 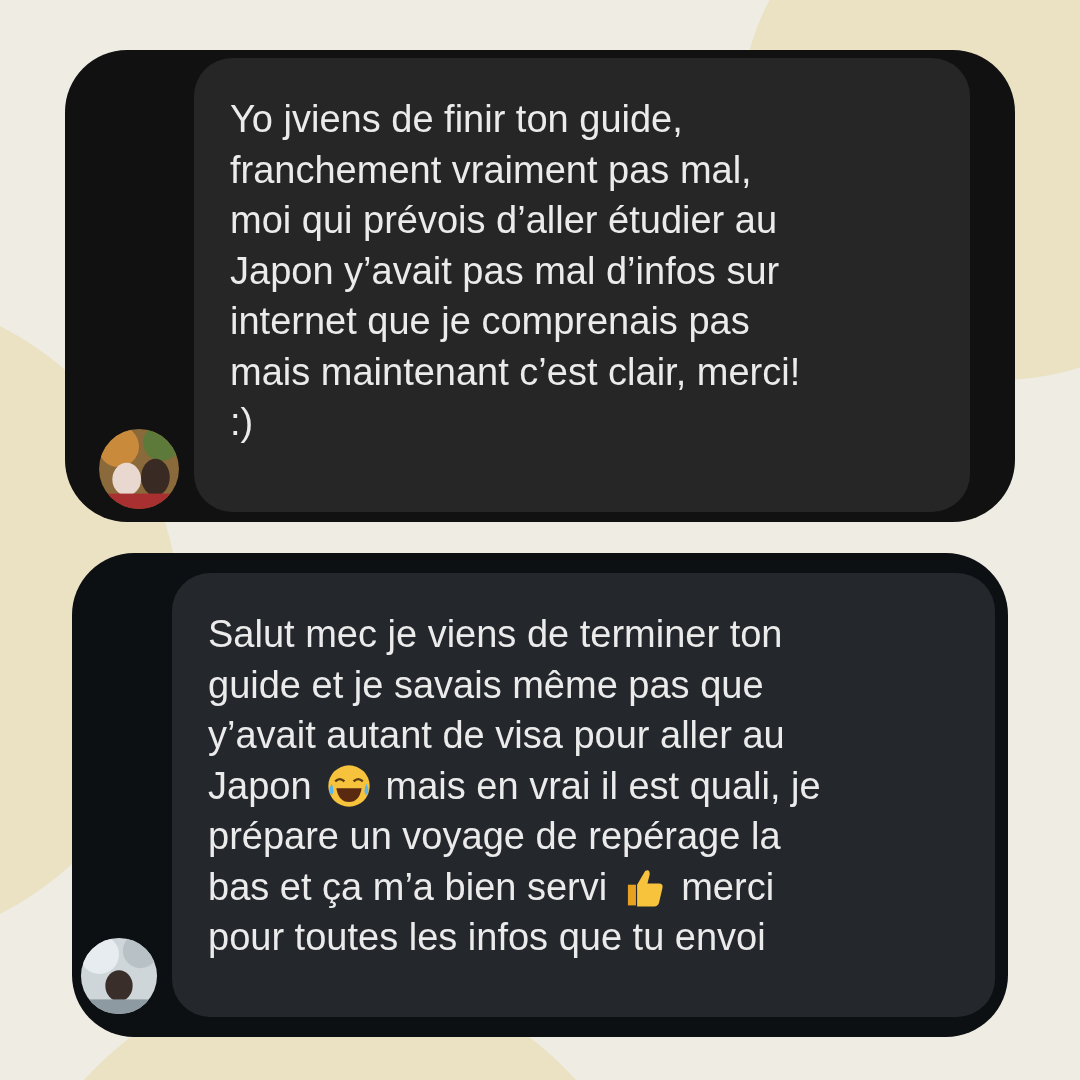 What do you see at coordinates (728, 887) in the screenshot?
I see `message-text: merci` at bounding box center [728, 887].